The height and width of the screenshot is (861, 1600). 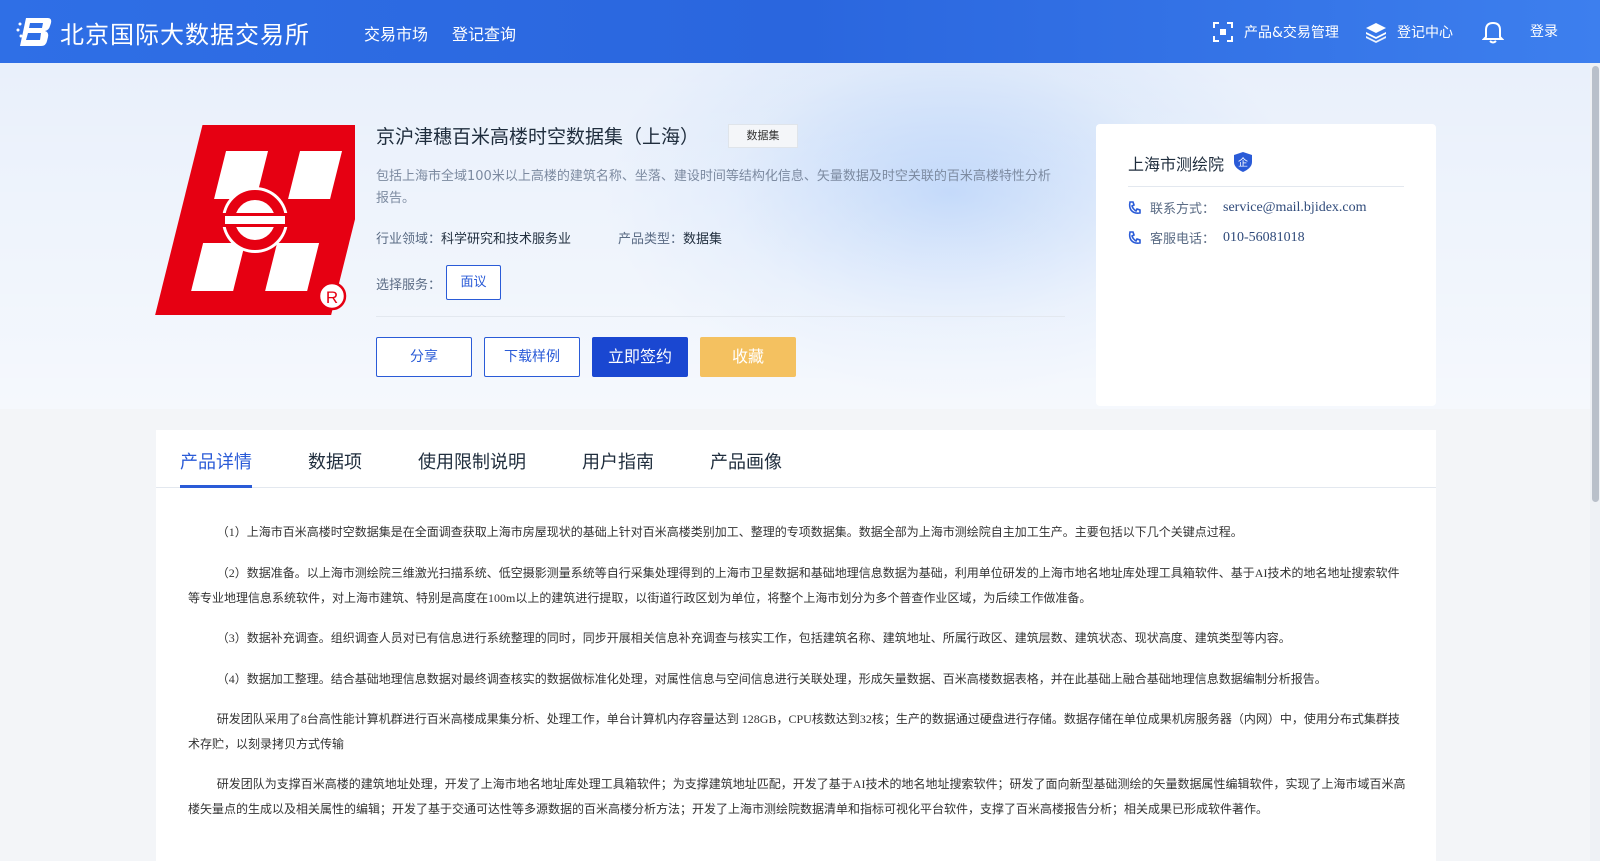 I want to click on share-button: 分享, so click(x=424, y=357).